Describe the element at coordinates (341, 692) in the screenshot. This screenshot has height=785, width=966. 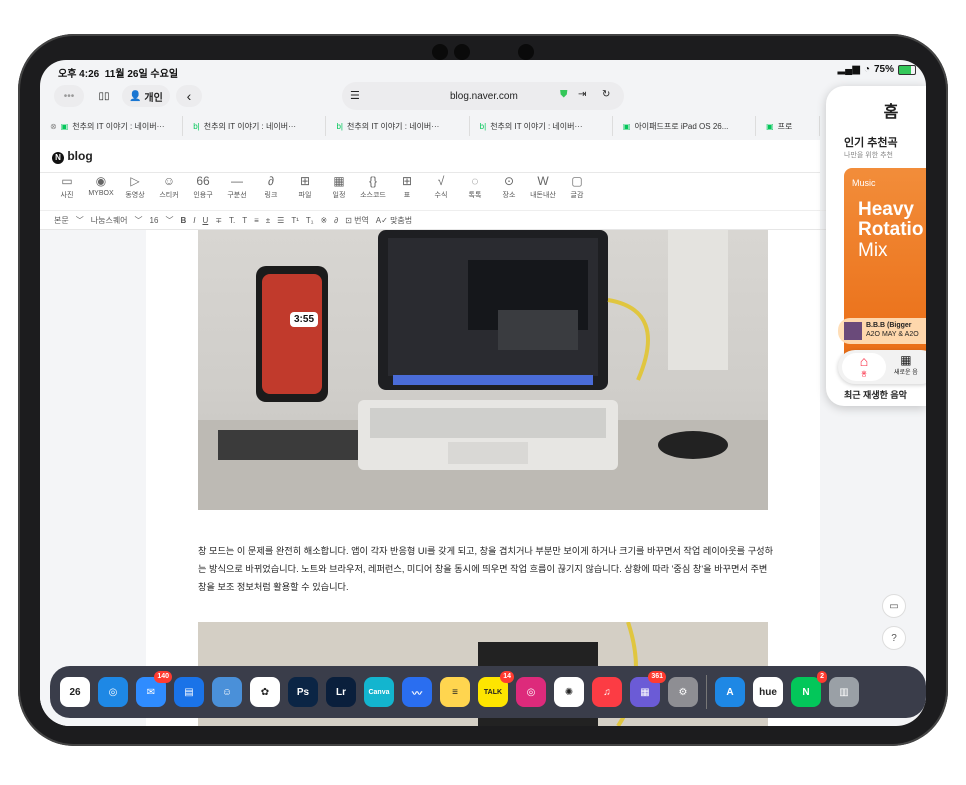
I see `lightroom-icon: Lr` at that location.